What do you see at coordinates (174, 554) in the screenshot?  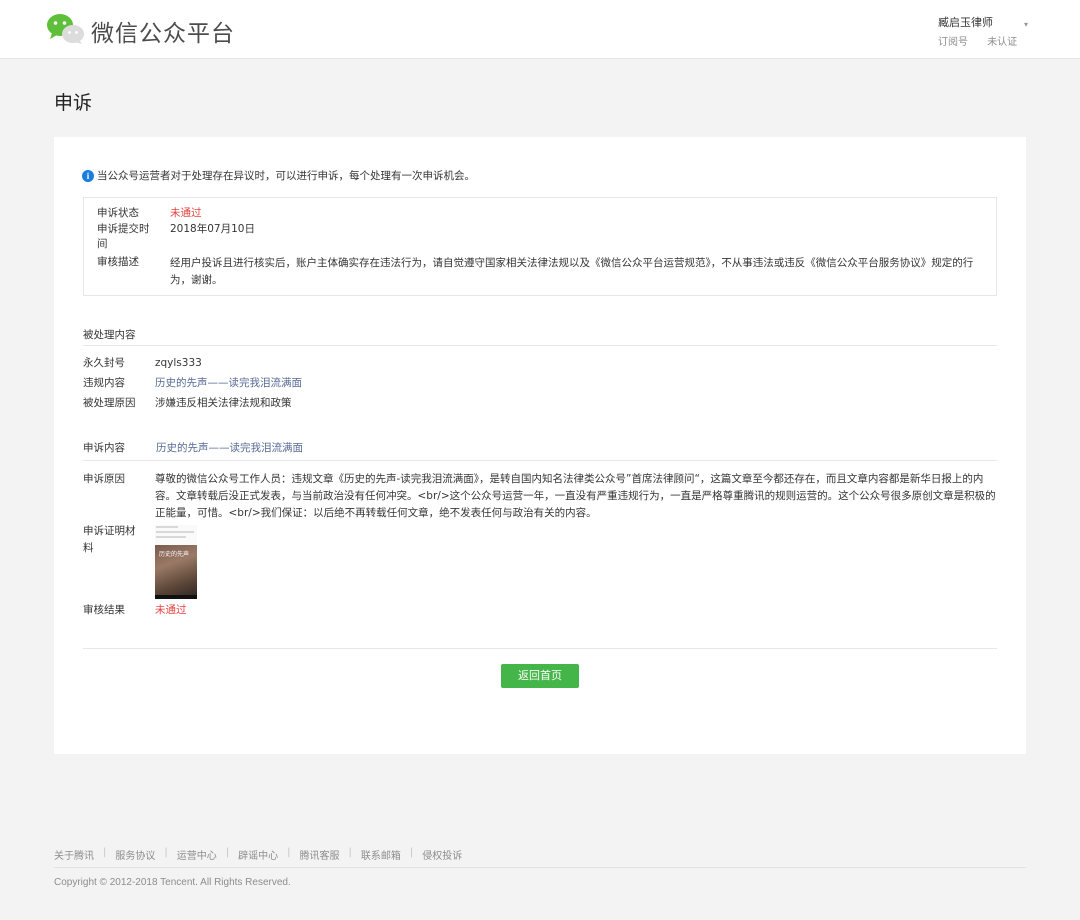 I see `evidence-book-title: 历史的先声` at bounding box center [174, 554].